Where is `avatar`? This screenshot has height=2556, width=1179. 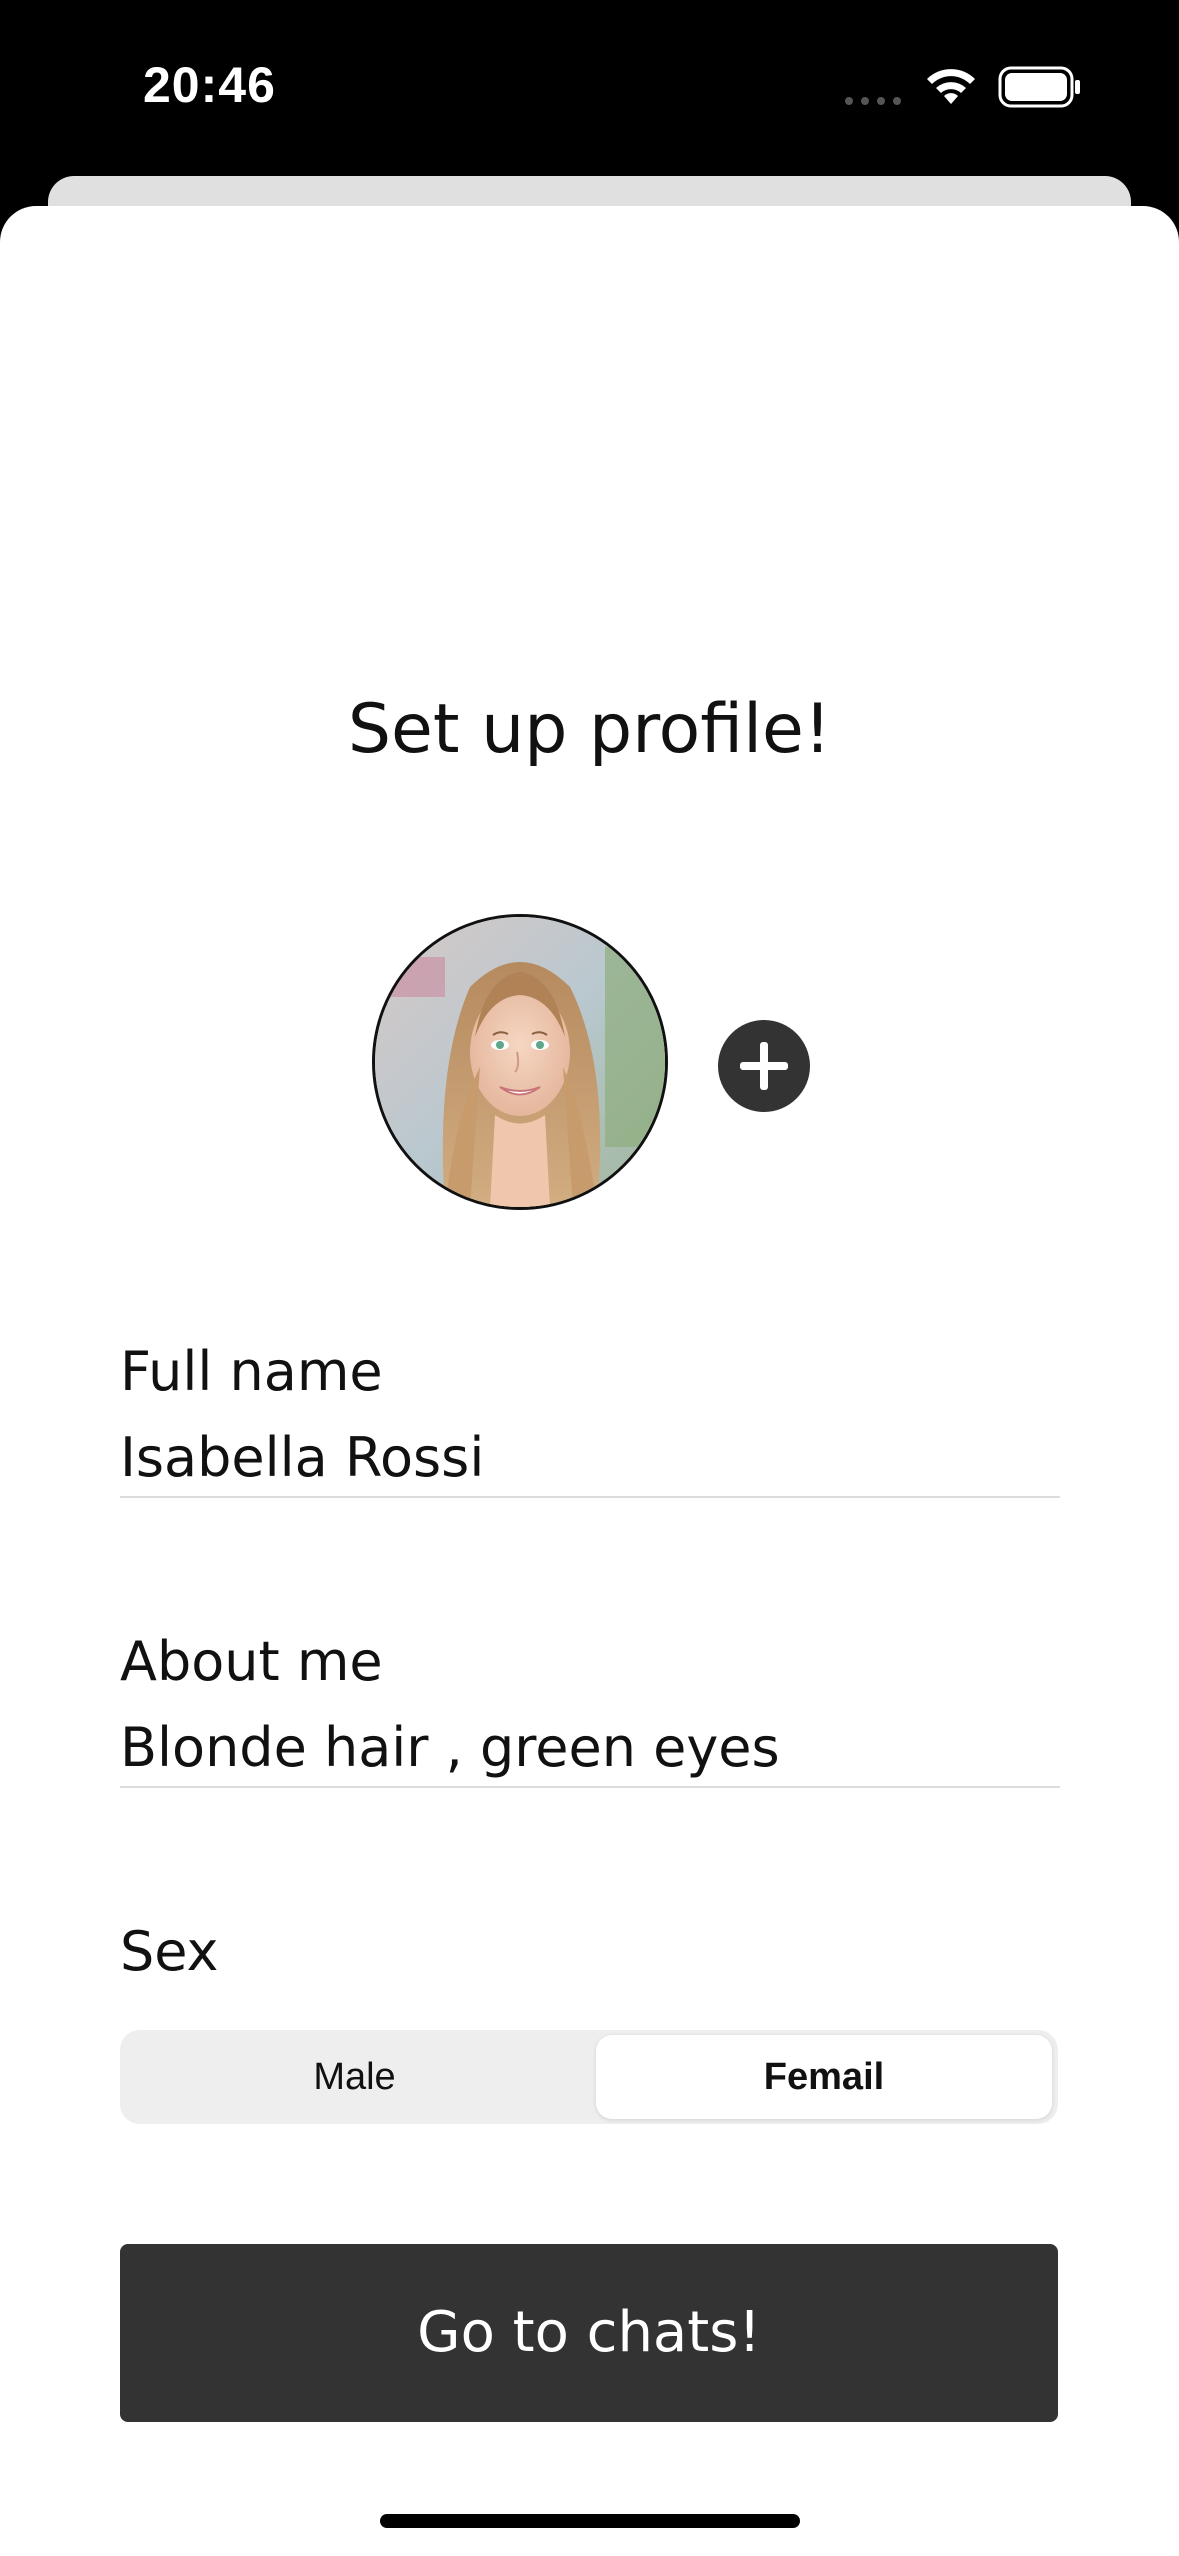
avatar is located at coordinates (520, 1062).